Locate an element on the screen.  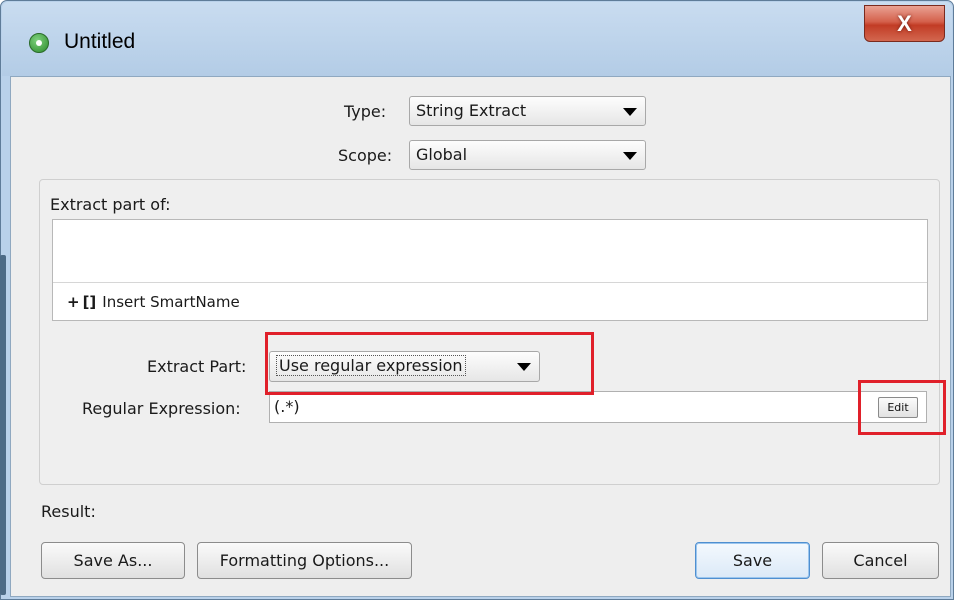
close-icon: X is located at coordinates (904, 23).